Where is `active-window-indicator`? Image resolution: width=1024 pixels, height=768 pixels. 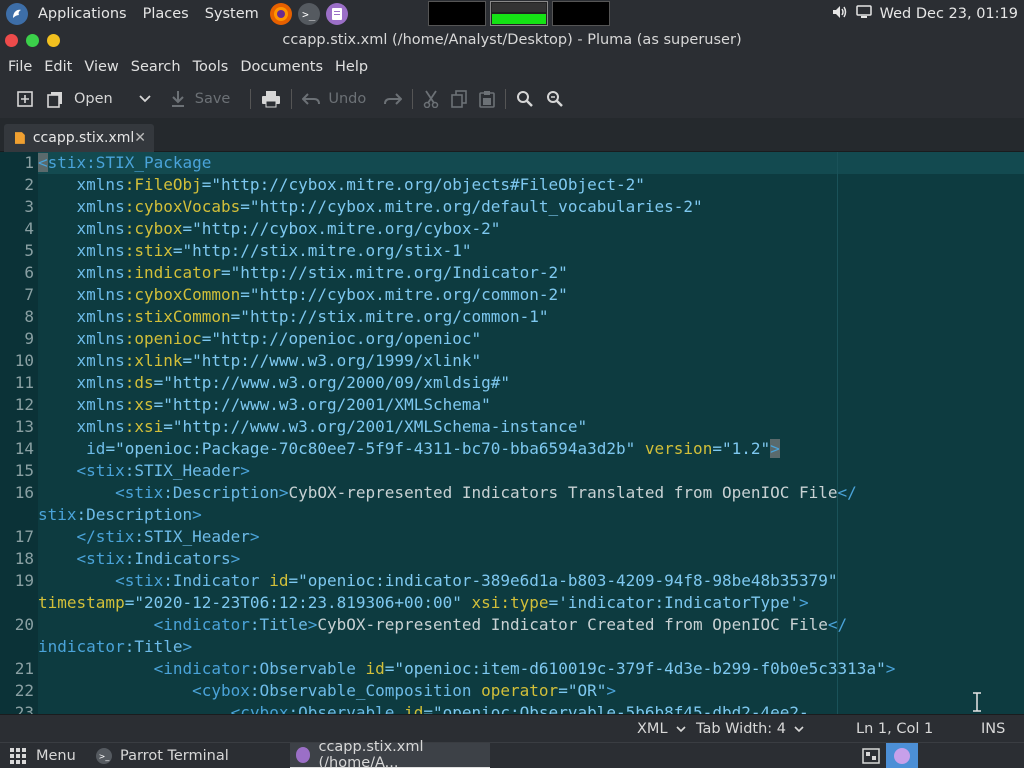 active-window-indicator is located at coordinates (902, 755).